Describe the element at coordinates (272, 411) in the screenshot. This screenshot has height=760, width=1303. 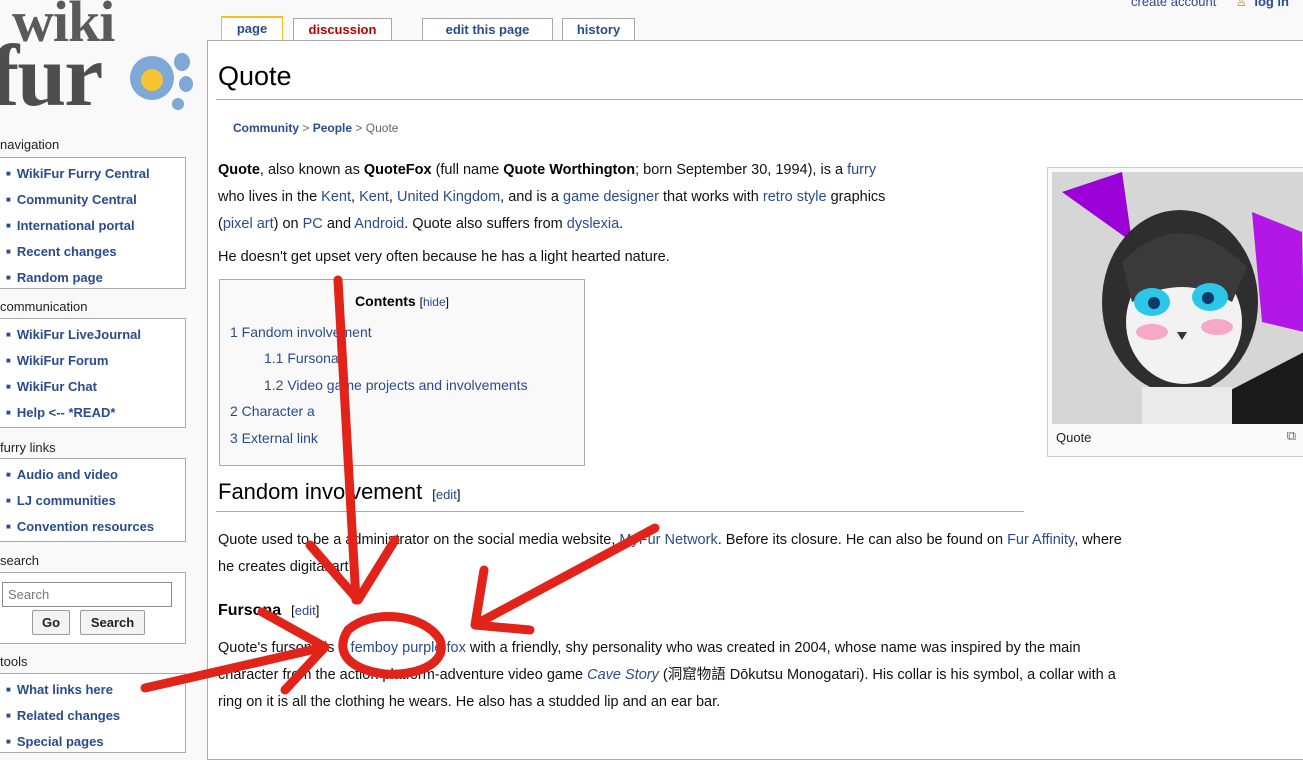
I see `toc-item-character: 2 Character a` at that location.